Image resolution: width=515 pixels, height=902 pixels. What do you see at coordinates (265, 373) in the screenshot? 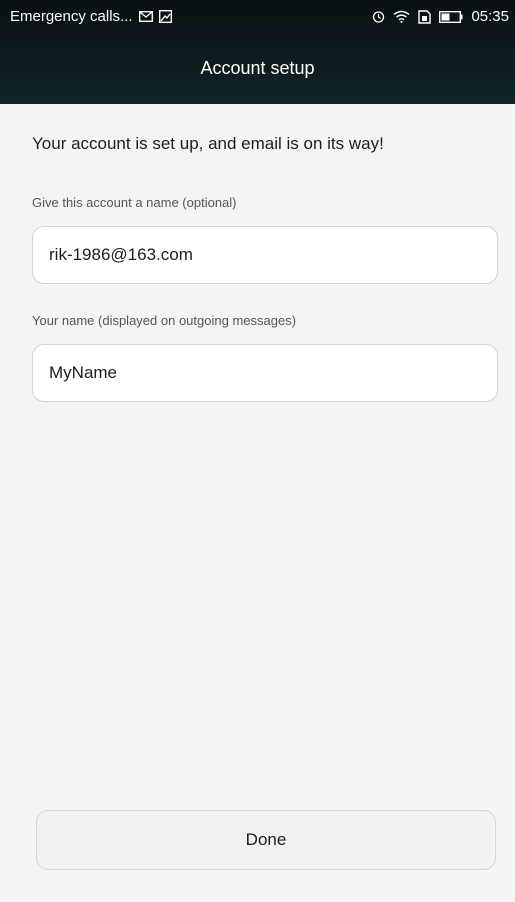
I see `your-name-input` at bounding box center [265, 373].